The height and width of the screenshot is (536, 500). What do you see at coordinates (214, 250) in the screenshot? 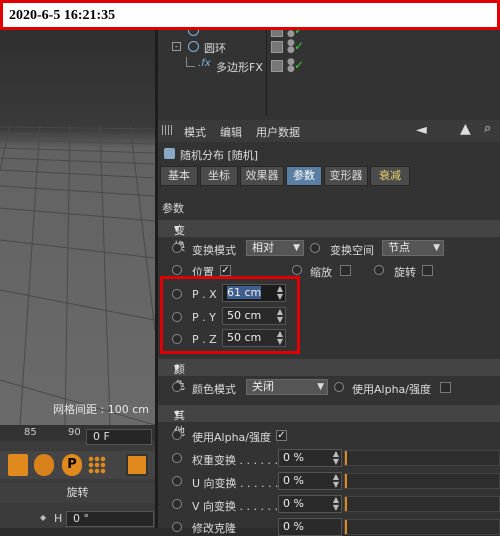
I see `transform-mode-label: 变换模式` at bounding box center [214, 250].